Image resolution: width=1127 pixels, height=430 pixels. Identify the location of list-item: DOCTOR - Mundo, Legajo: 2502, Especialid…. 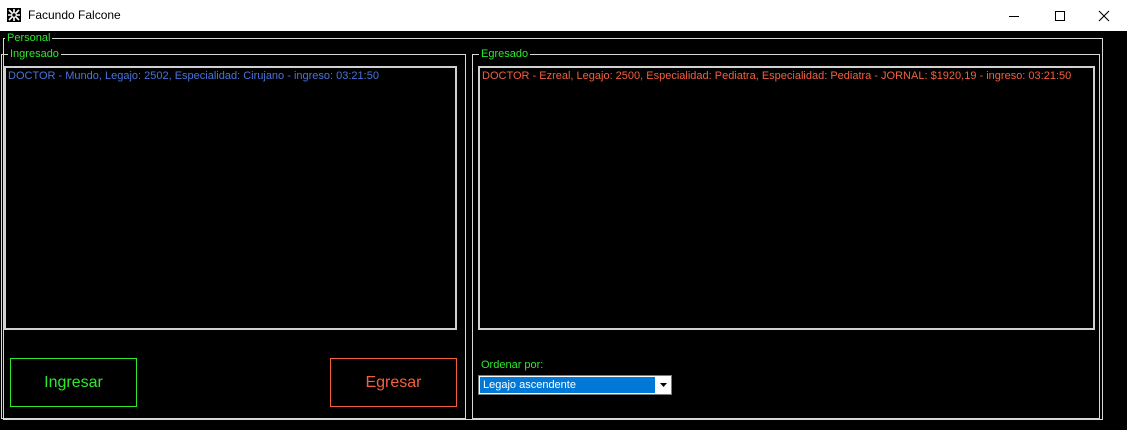
(193, 76).